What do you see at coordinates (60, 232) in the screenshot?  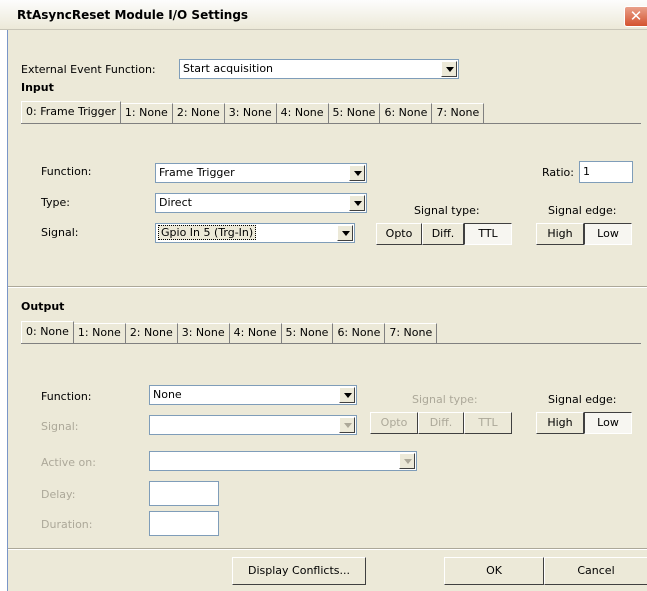 I see `input-signal-label: Signal:` at bounding box center [60, 232].